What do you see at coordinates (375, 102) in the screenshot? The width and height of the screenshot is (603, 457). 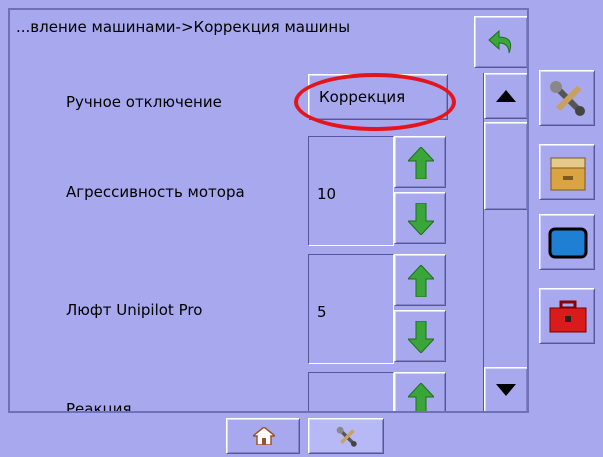 I see `highlight-ellipse` at bounding box center [375, 102].